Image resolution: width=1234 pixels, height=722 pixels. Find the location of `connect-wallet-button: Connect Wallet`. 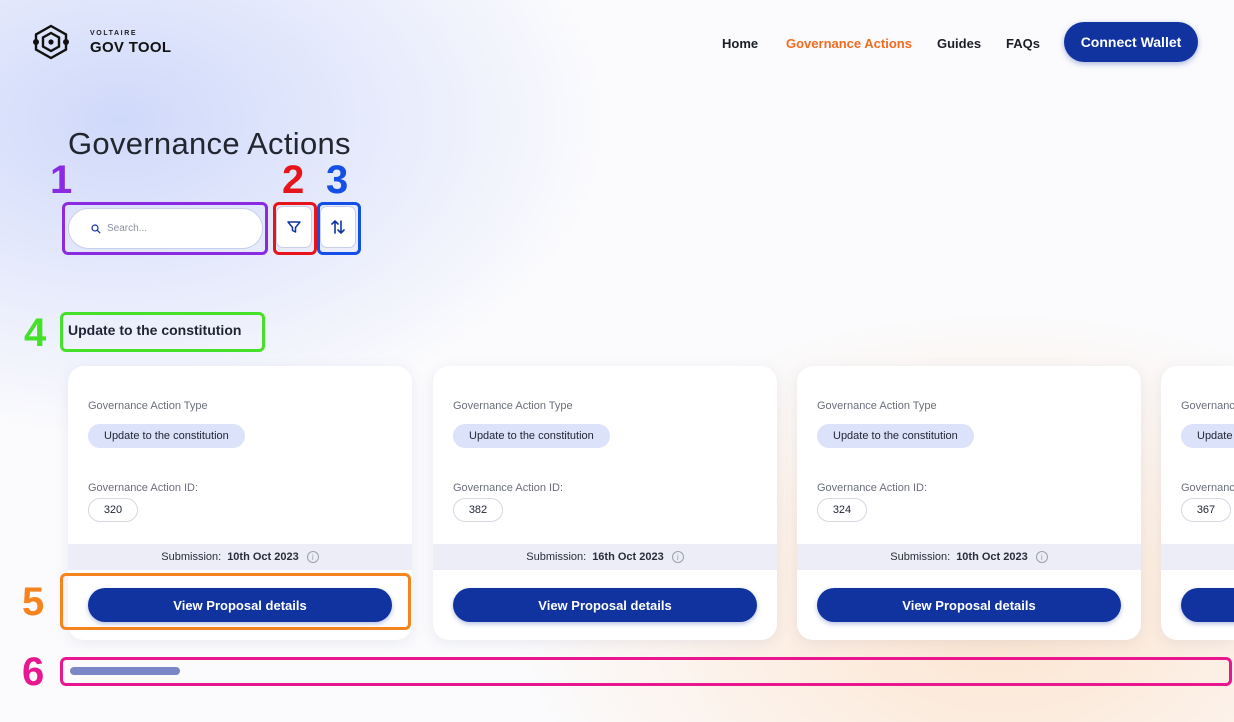

connect-wallet-button: Connect Wallet is located at coordinates (1131, 42).